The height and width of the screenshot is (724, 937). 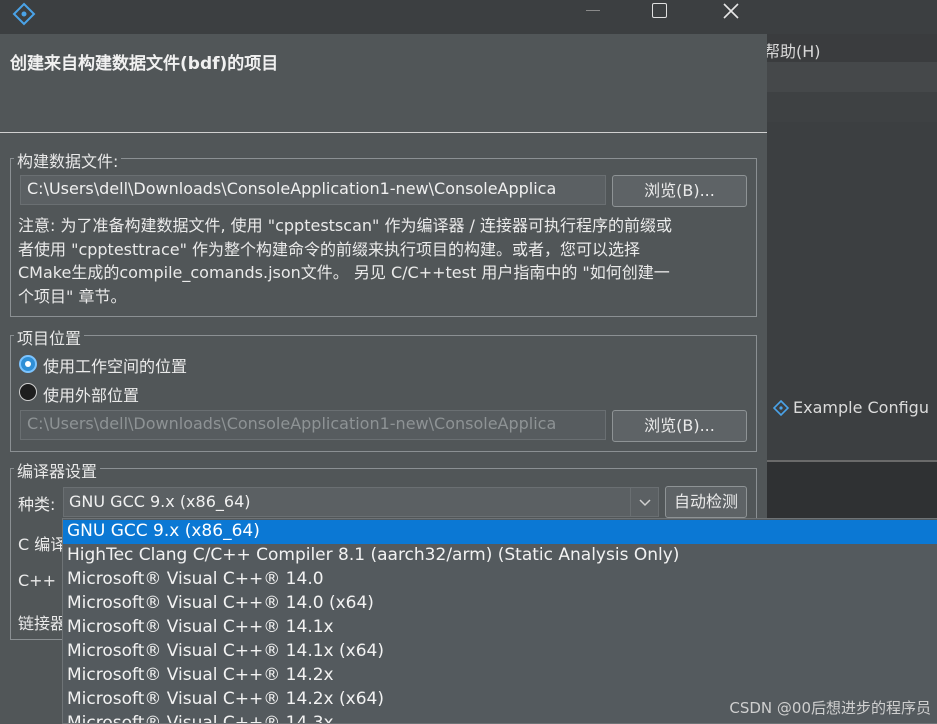 I want to click on page-title: 创建来自构建数据文件(bdf)的项目, so click(x=144, y=64).